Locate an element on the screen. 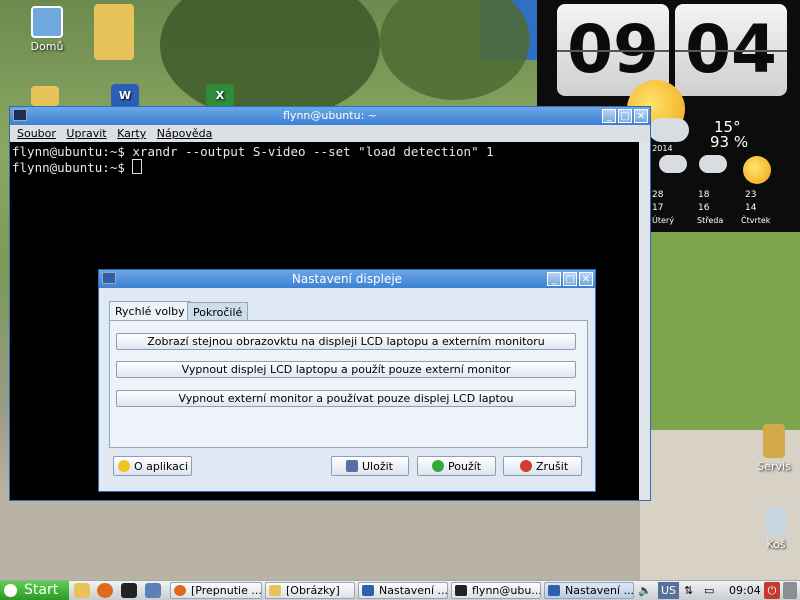  desktop-icon-label: Servis is located at coordinates (774, 466).